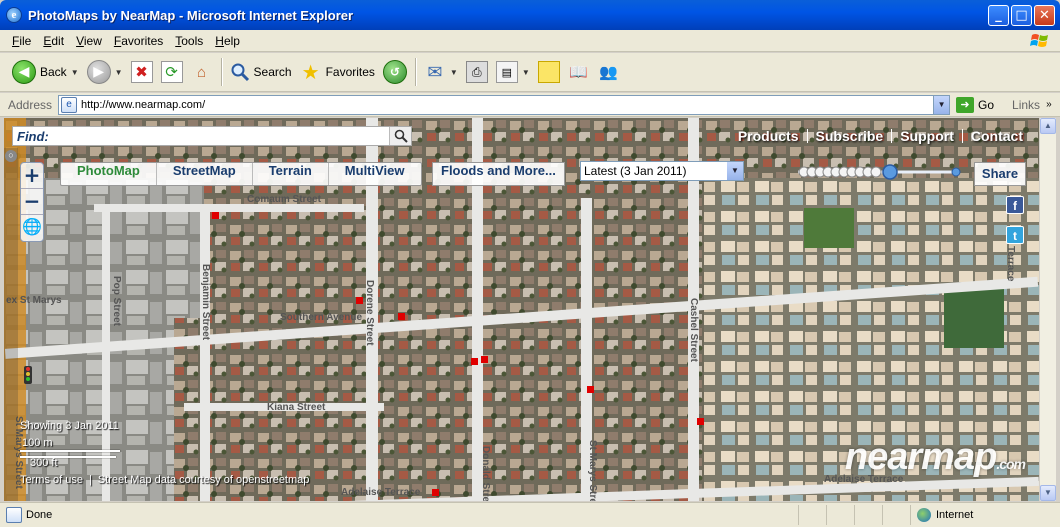 The image size is (1060, 527). What do you see at coordinates (375, 174) in the screenshot?
I see `tab-multiview: MultiView` at bounding box center [375, 174].